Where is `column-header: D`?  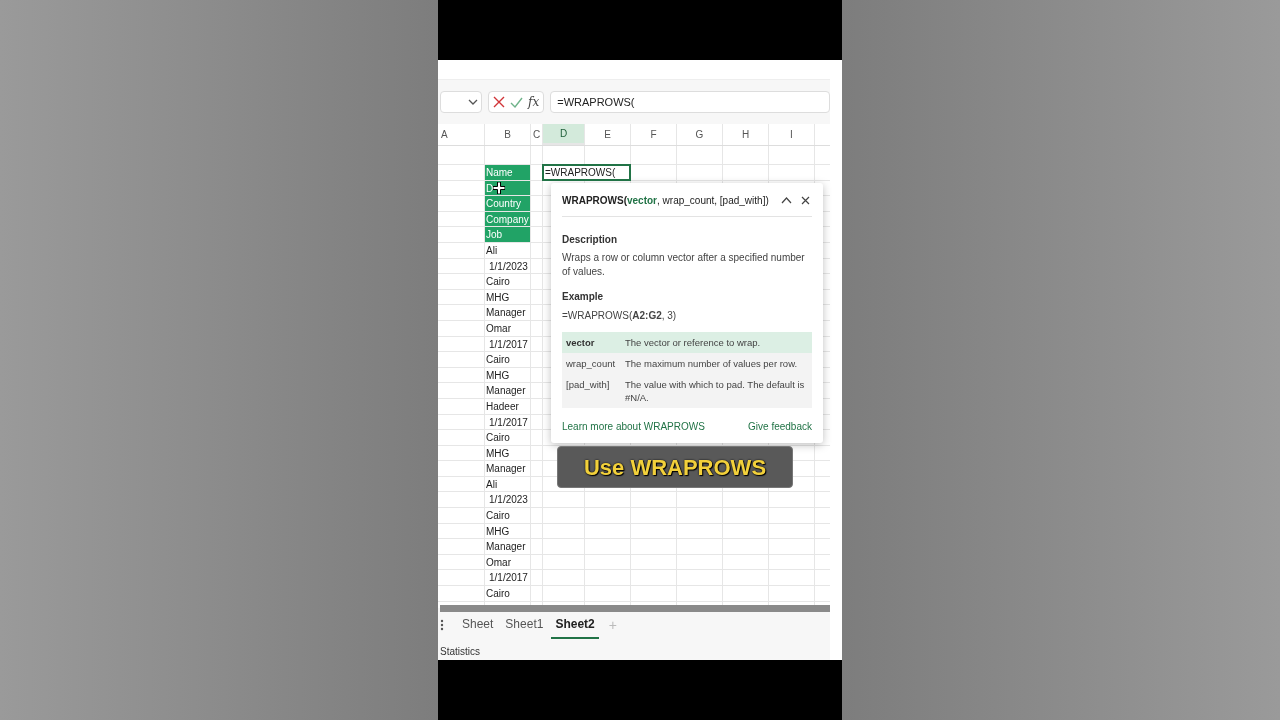
column-header: D is located at coordinates (564, 134).